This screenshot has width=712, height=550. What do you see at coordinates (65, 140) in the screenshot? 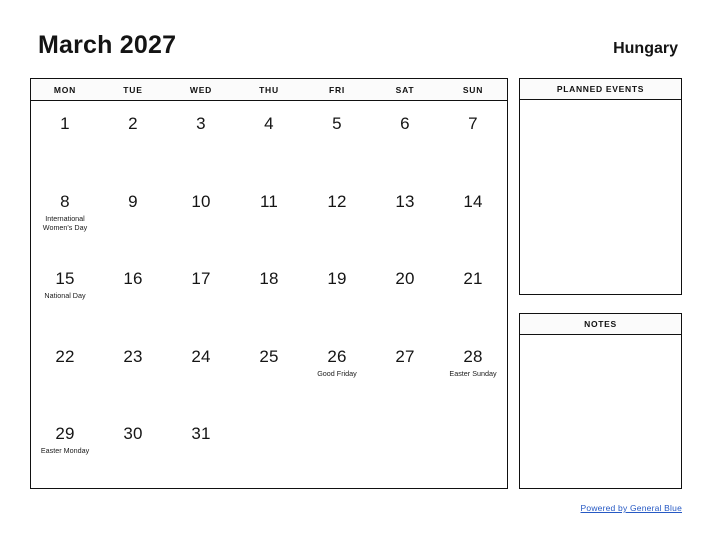
I see `day-cell: 1` at bounding box center [65, 140].